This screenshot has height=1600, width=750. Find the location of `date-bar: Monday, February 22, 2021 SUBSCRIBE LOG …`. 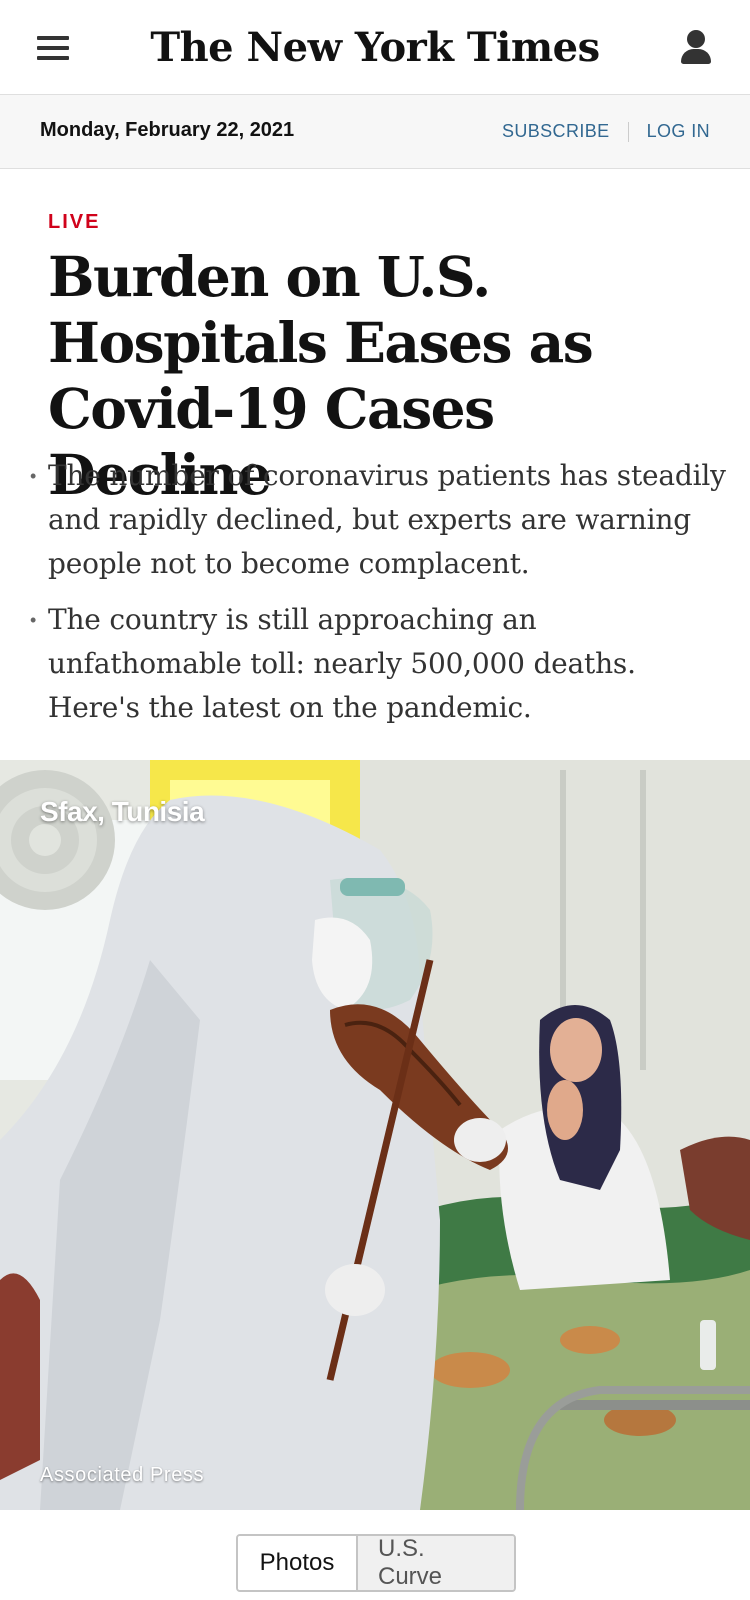

date-bar: Monday, February 22, 2021 SUBSCRIBE LOG … is located at coordinates (375, 132).